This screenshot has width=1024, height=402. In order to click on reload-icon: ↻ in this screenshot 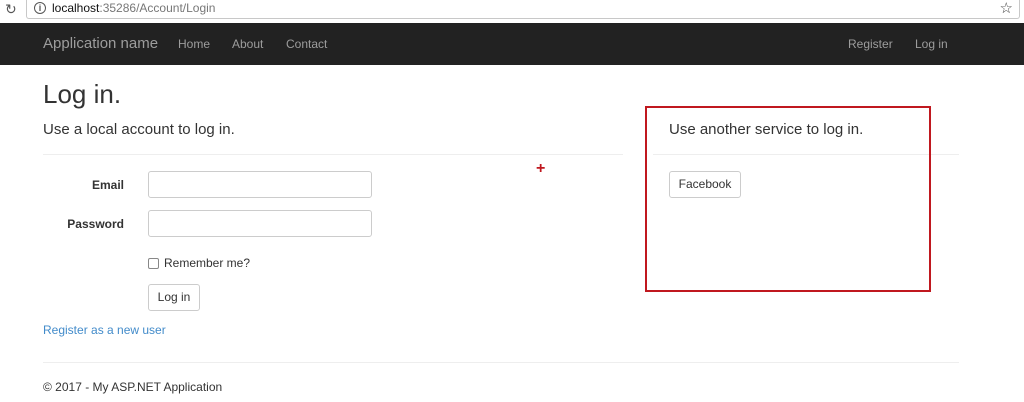, I will do `click(12, 9)`.